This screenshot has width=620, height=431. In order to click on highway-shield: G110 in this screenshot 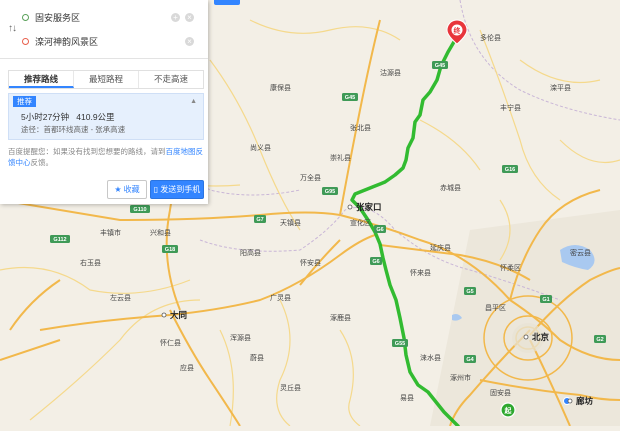, I will do `click(140, 209)`.